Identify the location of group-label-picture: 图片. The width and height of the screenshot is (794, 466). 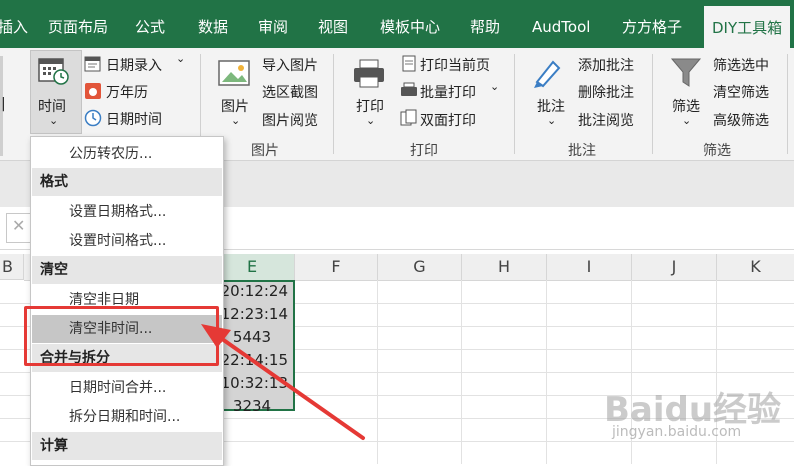
(265, 151).